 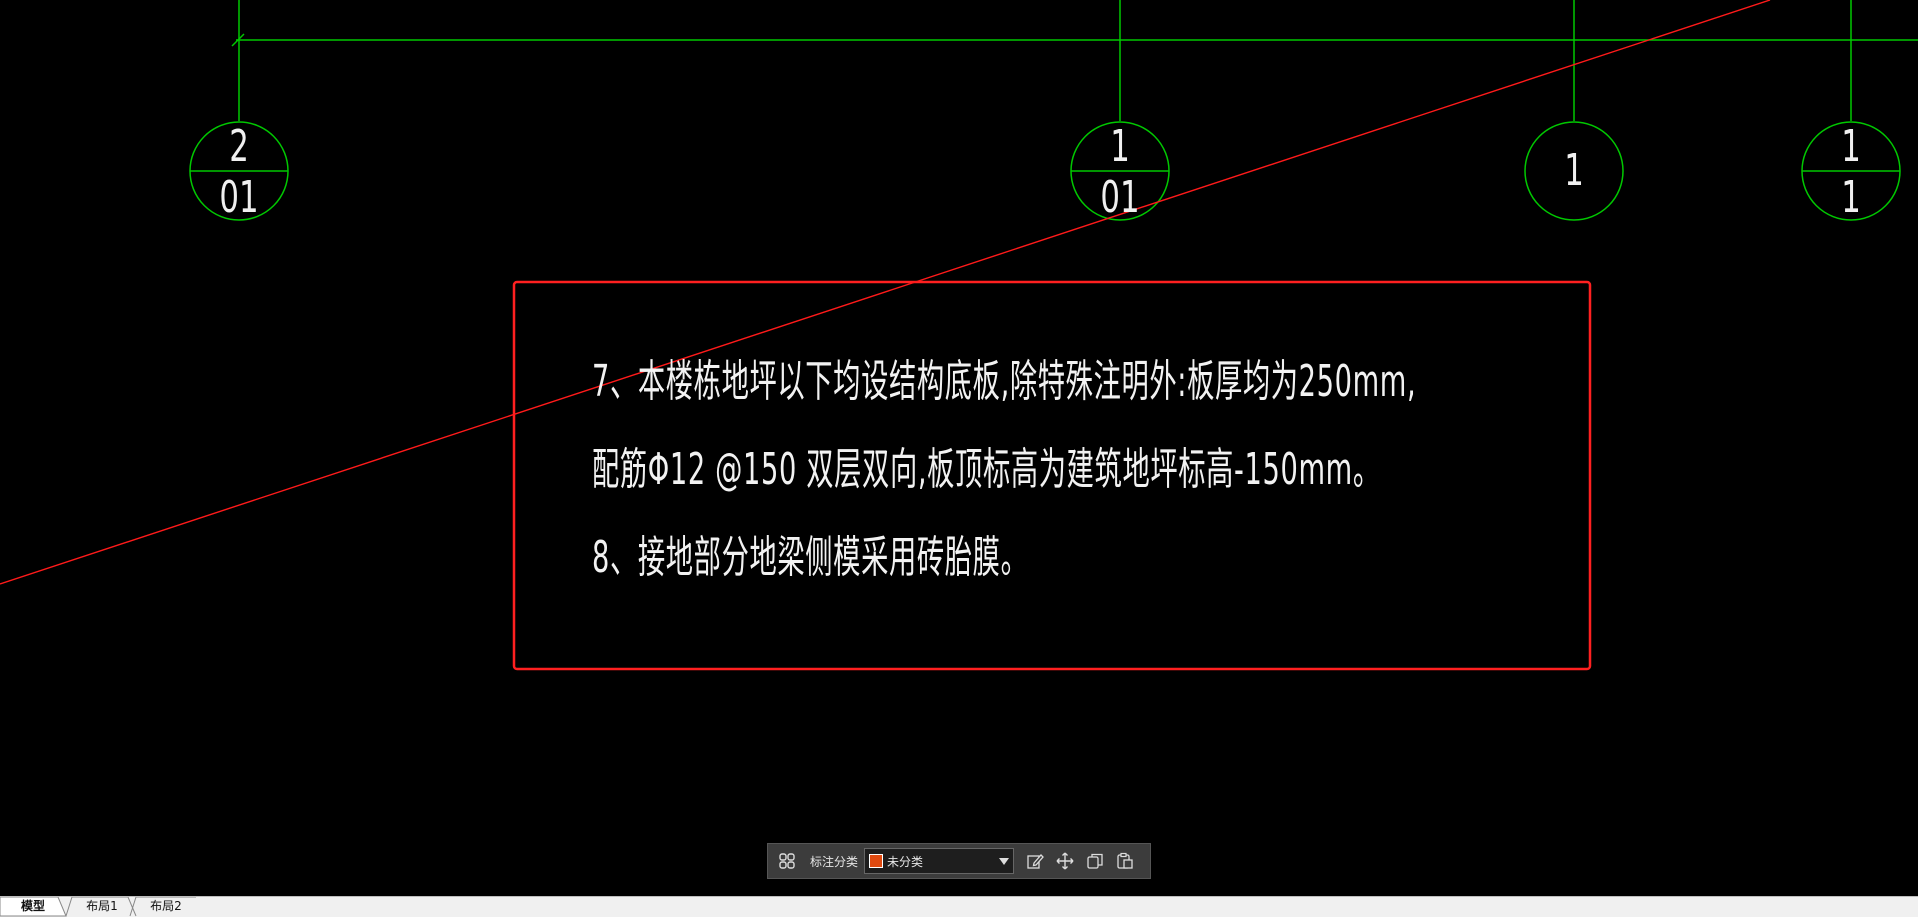 What do you see at coordinates (1120, 197) in the screenshot?
I see `bubble-1-01-bottom-label: 01` at bounding box center [1120, 197].